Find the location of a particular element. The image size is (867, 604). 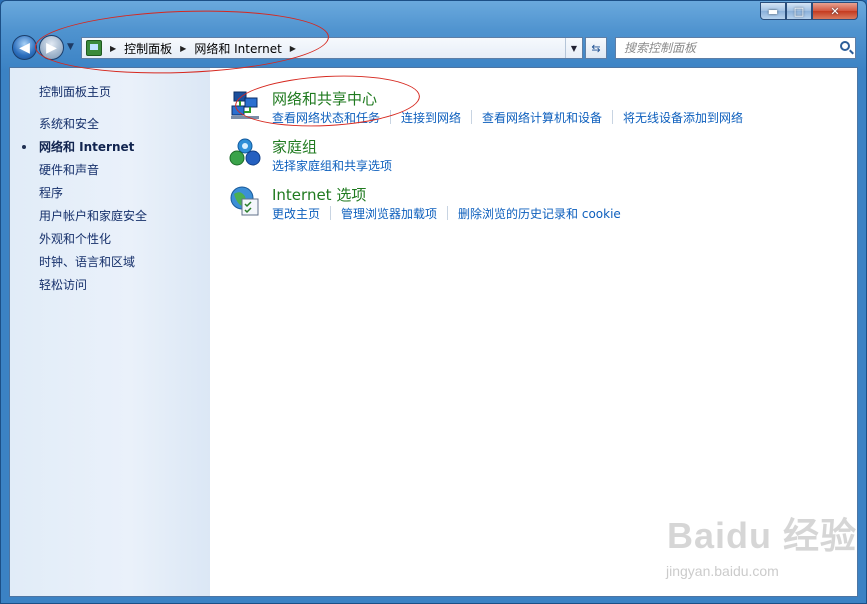

recent-pages-dropdown: ▼ is located at coordinates (70, 47).